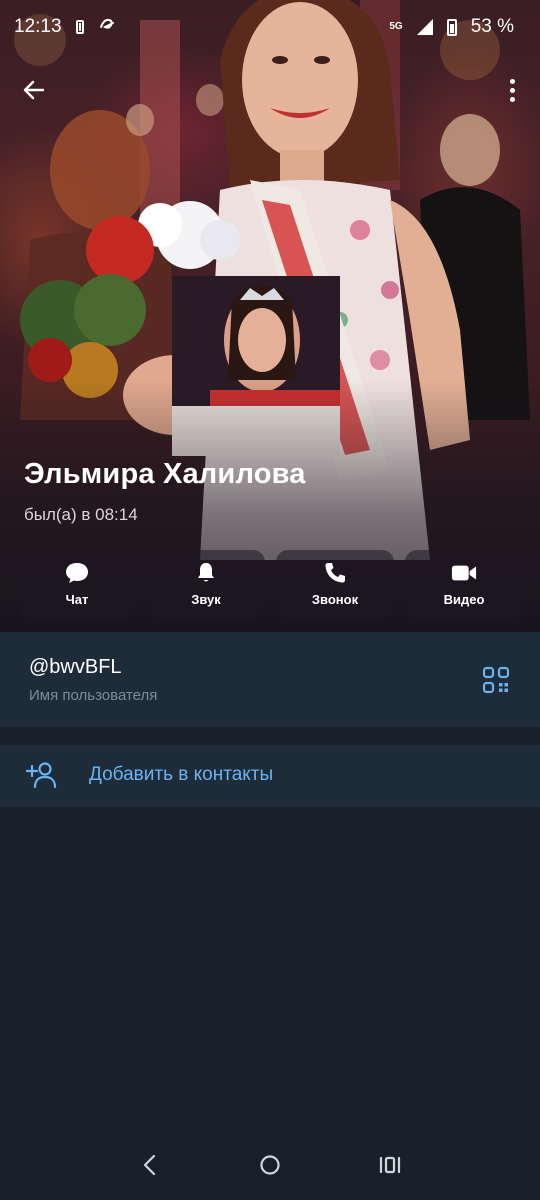  Describe the element at coordinates (424, 27) in the screenshot. I see `signal-icon` at that location.